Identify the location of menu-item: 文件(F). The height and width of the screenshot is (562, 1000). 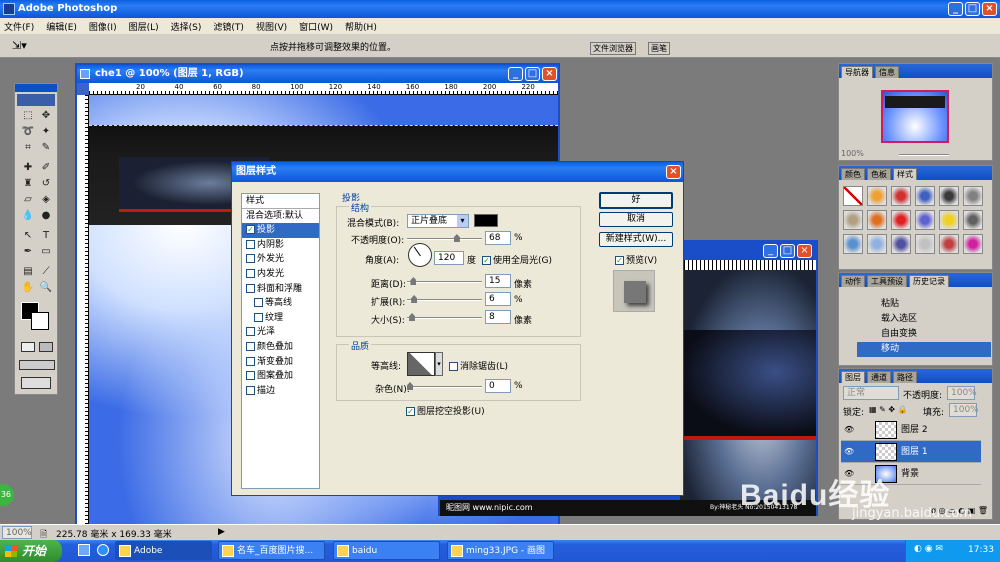
(19, 26).